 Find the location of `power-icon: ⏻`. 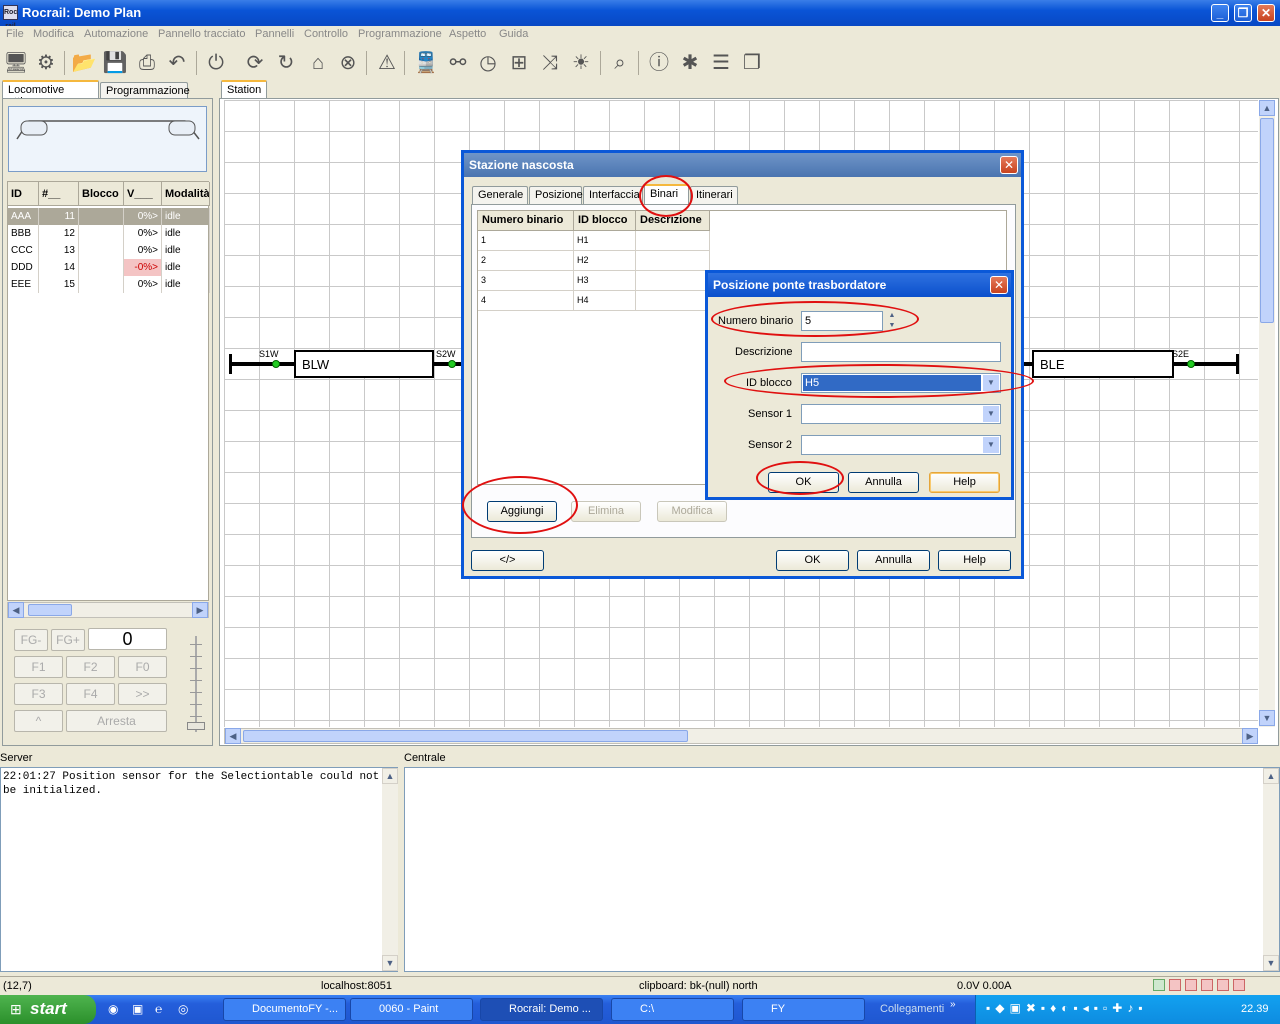

power-icon: ⏻ is located at coordinates (216, 63).